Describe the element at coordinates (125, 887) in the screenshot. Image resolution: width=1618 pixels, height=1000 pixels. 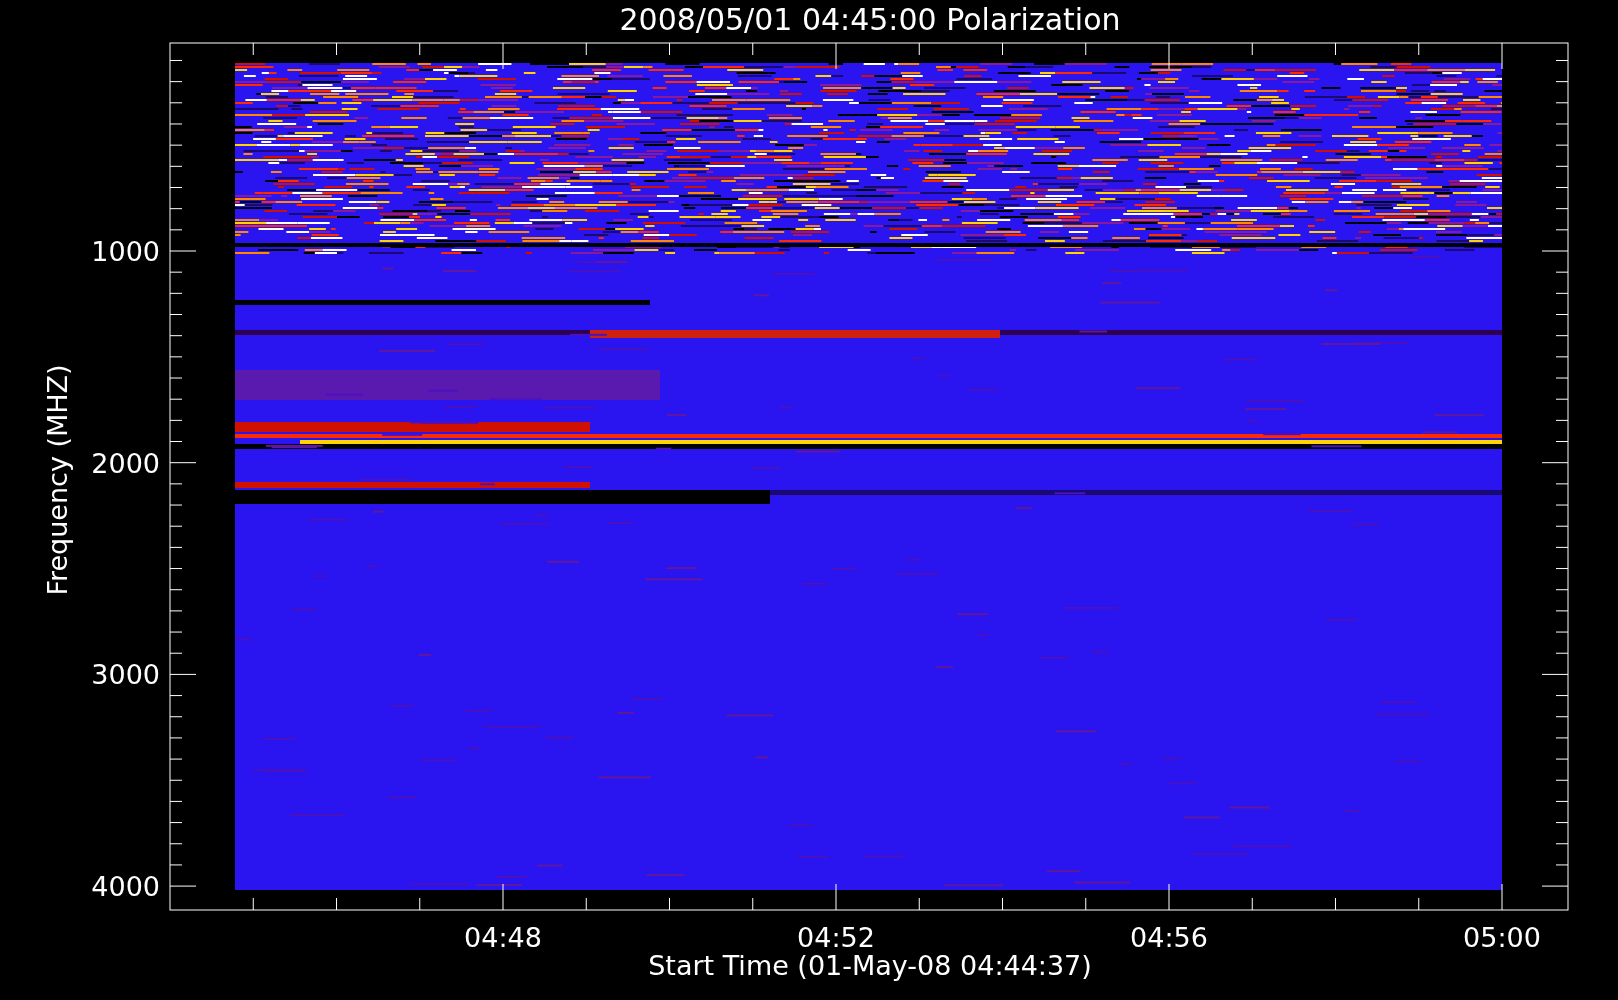
I see `y-tick-label: 4000` at that location.